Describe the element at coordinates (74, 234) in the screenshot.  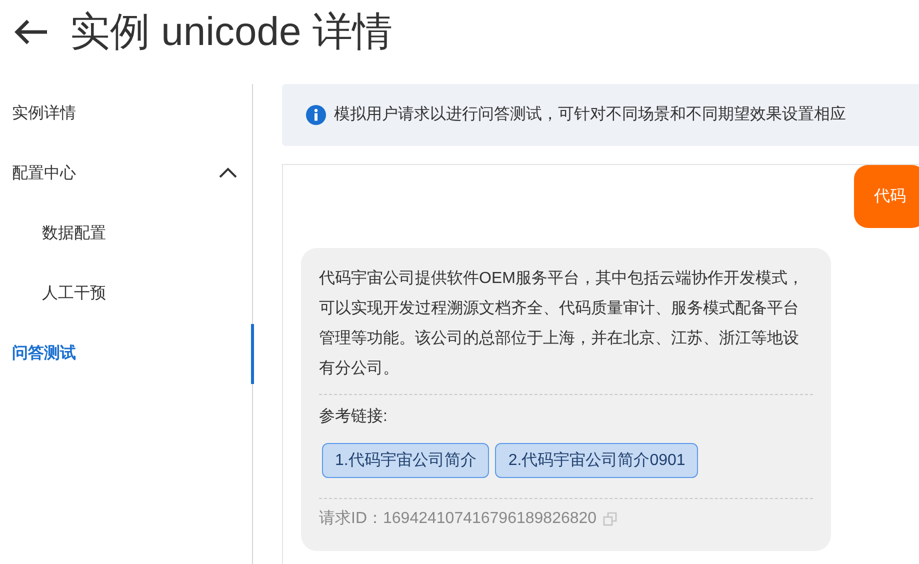
I see `sidebar-item: 数据配置` at that location.